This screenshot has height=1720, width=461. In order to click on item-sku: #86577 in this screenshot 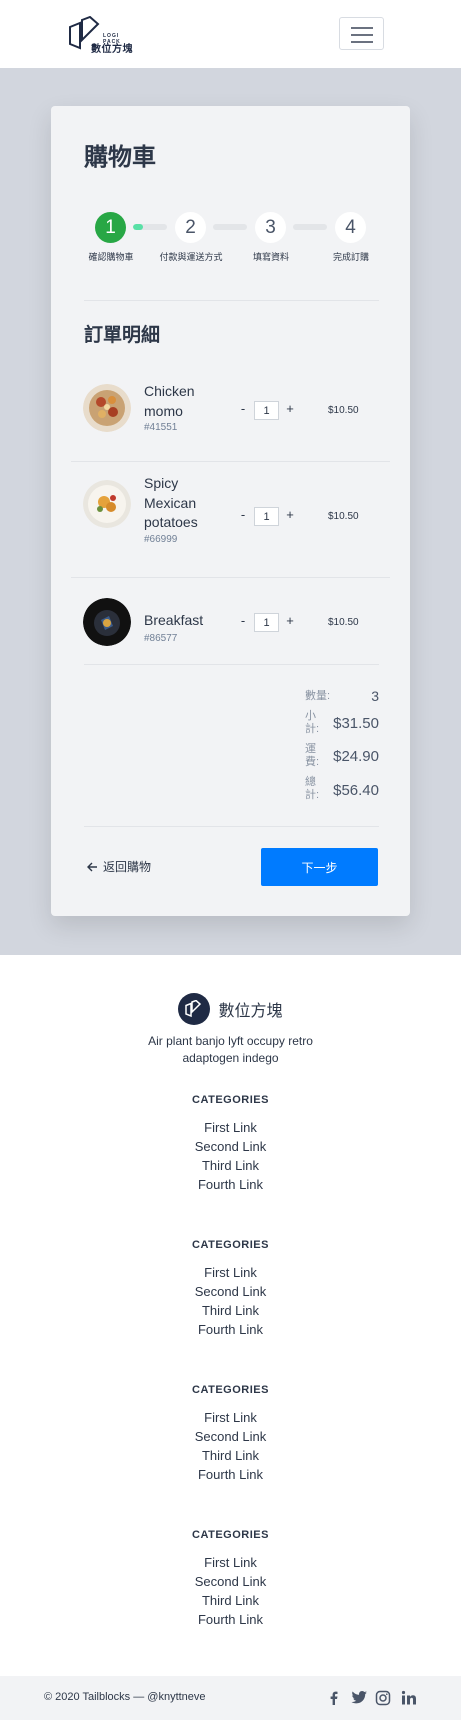, I will do `click(161, 638)`.